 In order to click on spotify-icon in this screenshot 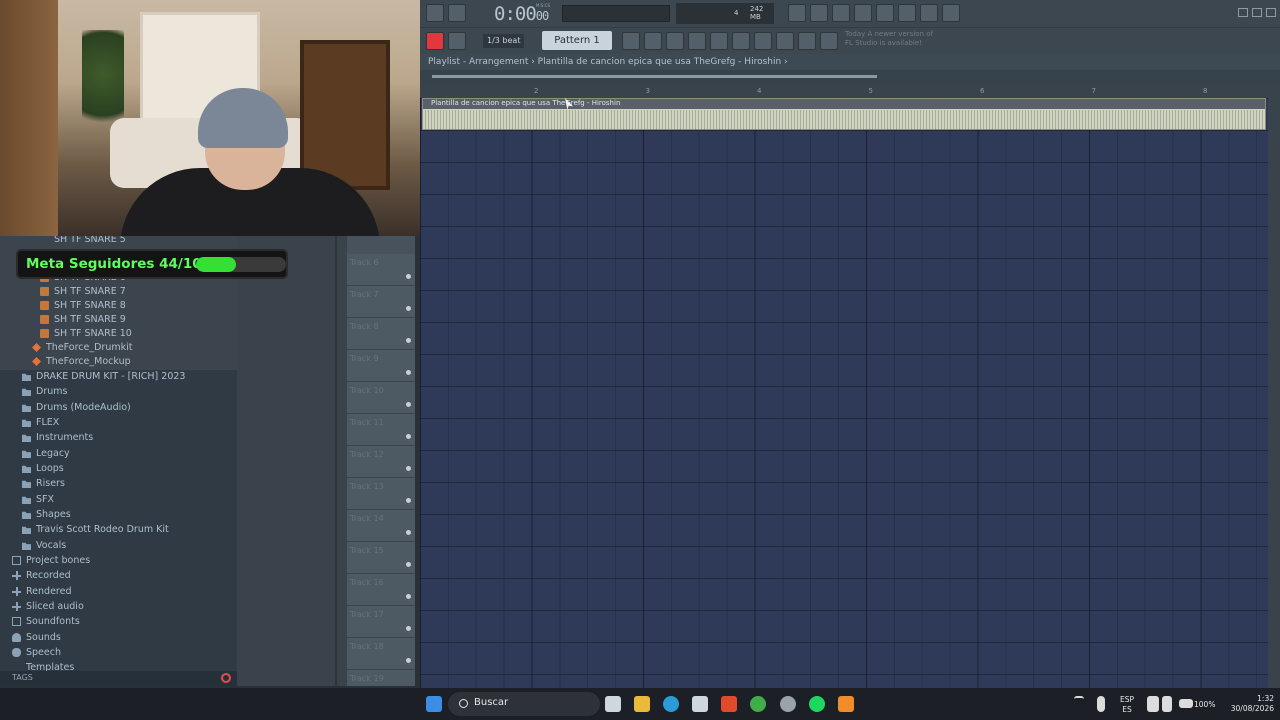, I will do `click(817, 704)`.